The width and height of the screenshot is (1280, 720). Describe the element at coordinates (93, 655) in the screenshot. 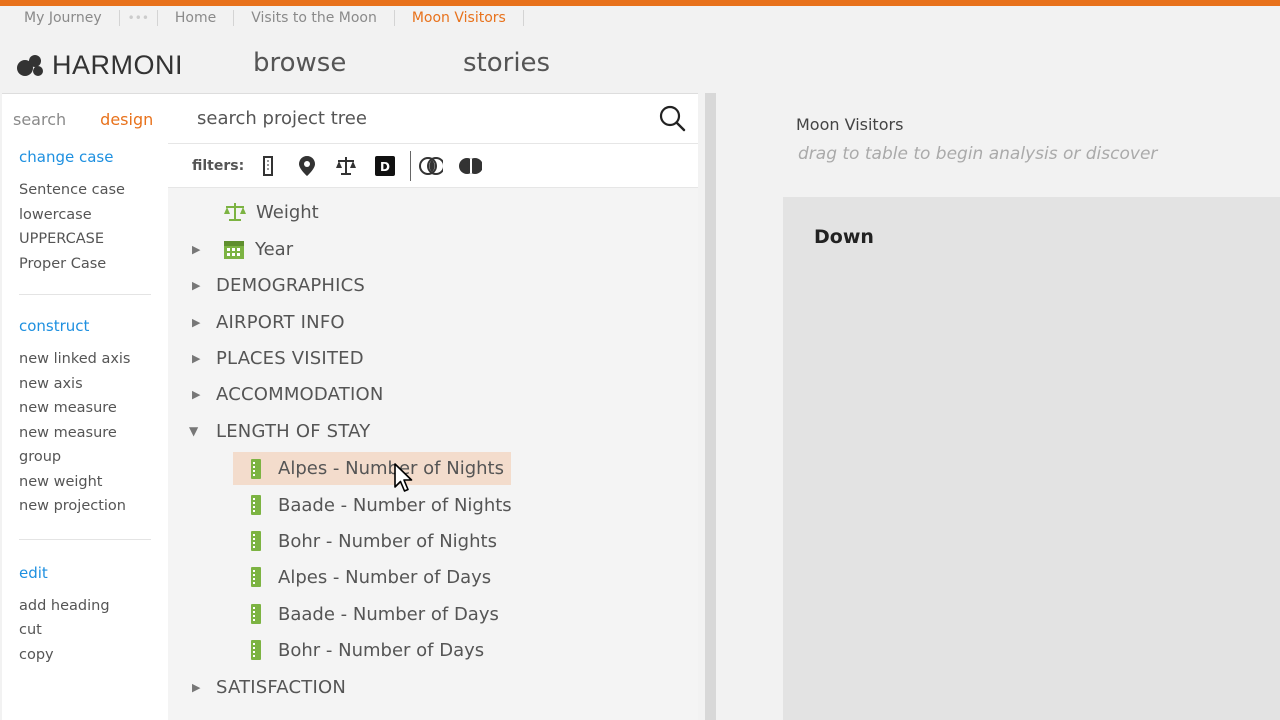

I see `action-copy: copy` at that location.